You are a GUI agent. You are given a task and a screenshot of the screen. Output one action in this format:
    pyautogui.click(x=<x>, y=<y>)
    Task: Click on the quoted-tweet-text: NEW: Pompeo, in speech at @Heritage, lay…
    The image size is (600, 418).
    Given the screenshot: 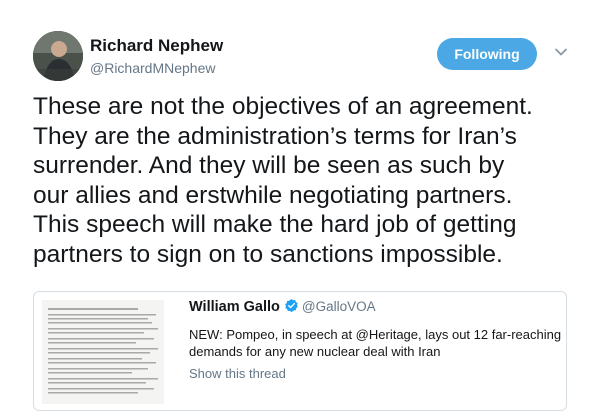 What is the action you would take?
    pyautogui.click(x=375, y=343)
    